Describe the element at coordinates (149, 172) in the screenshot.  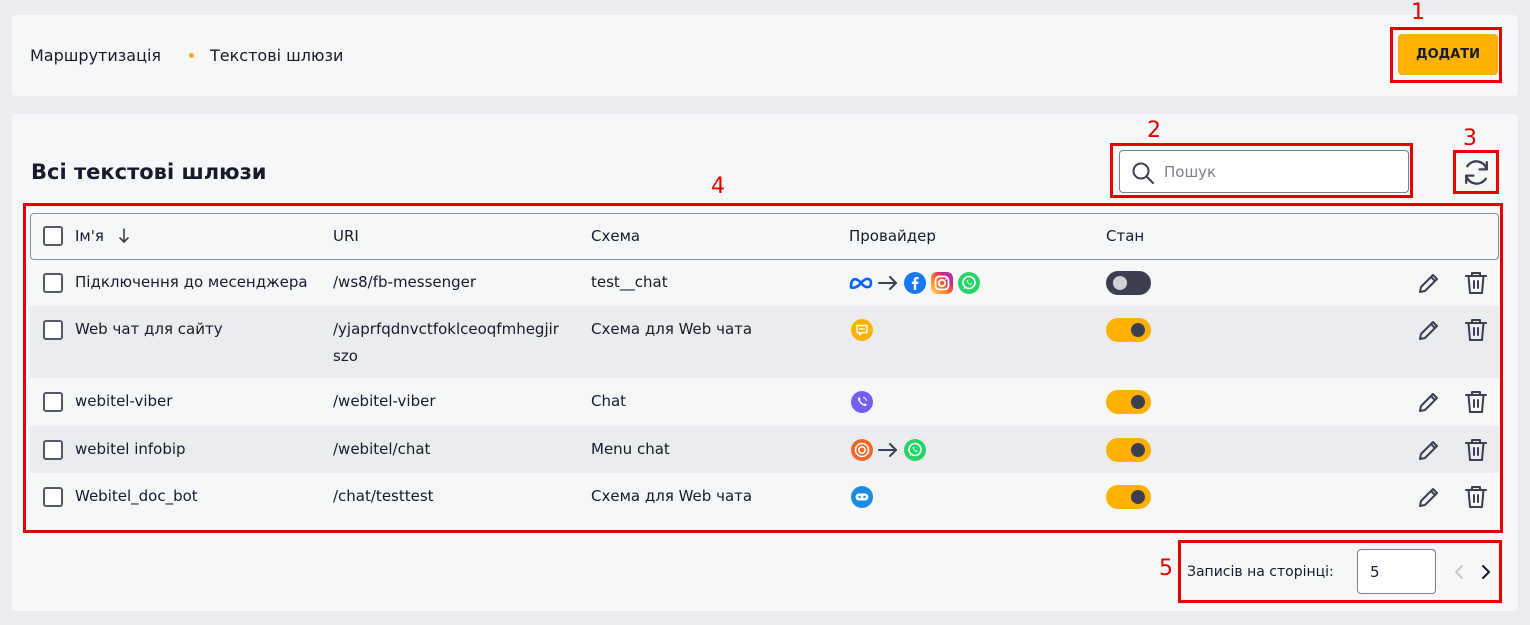
I see `page-title: Всі текстові шлюзи` at that location.